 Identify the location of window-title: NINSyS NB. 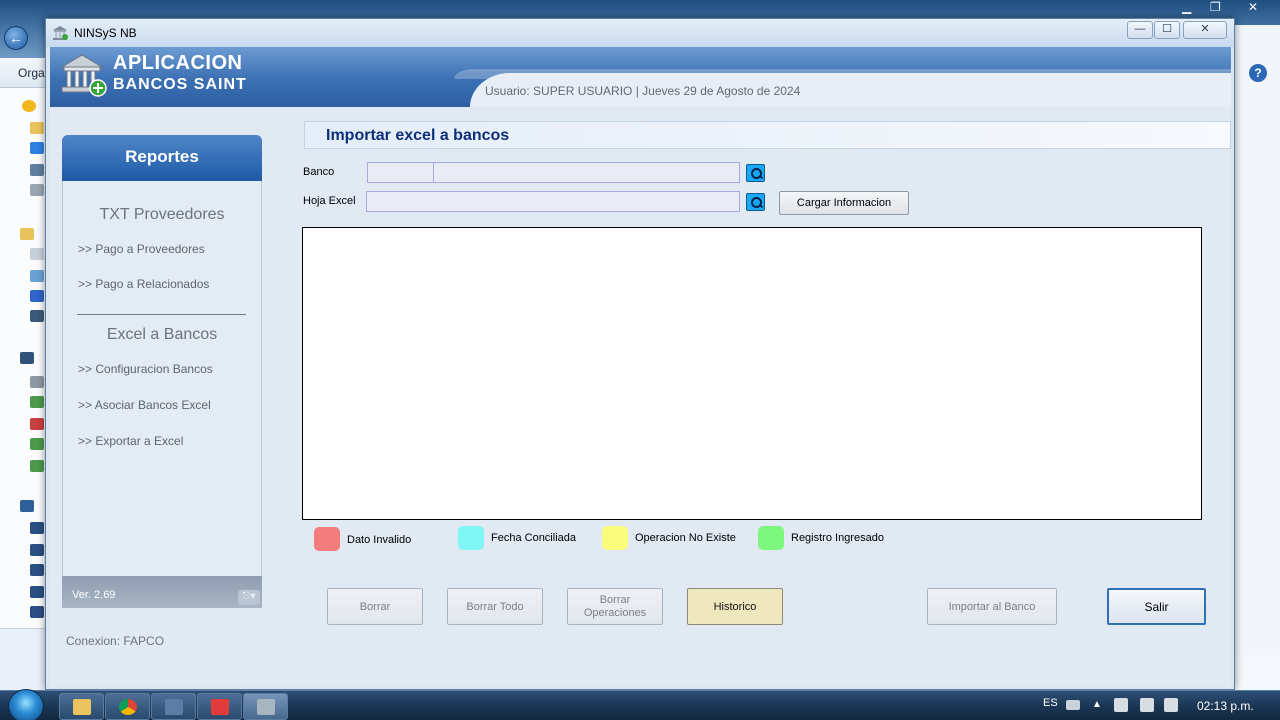
(105, 33).